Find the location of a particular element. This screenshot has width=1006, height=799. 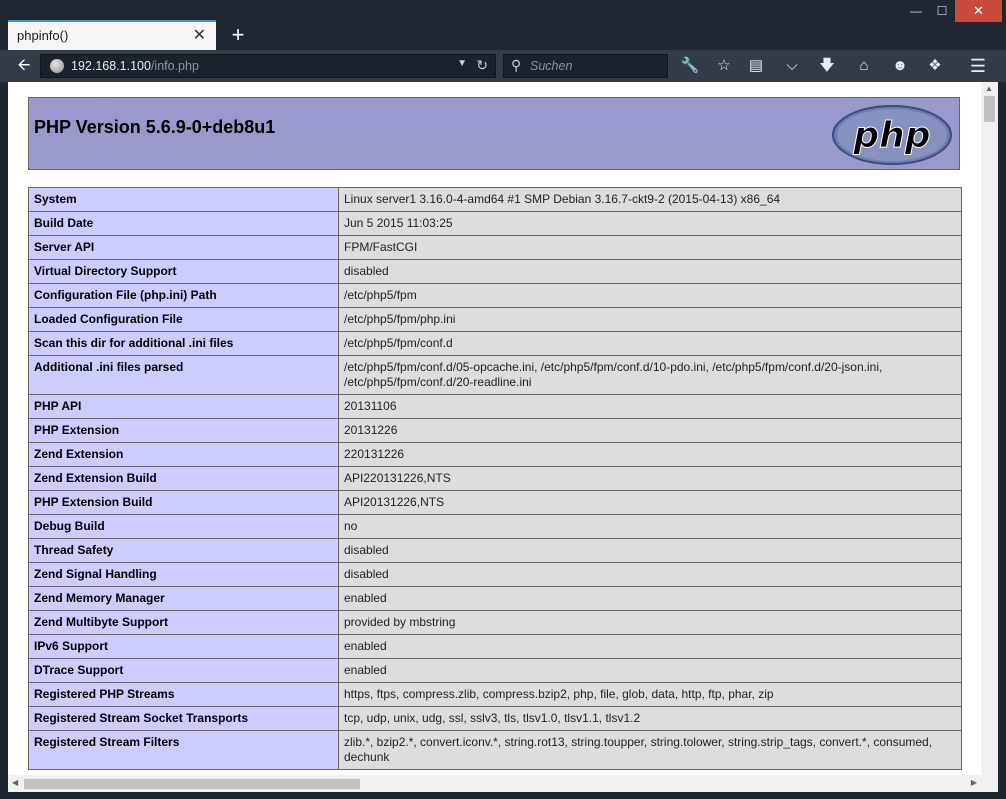

url-bar: 192.168.1.100/info.php ▼ ↻ is located at coordinates (268, 66).